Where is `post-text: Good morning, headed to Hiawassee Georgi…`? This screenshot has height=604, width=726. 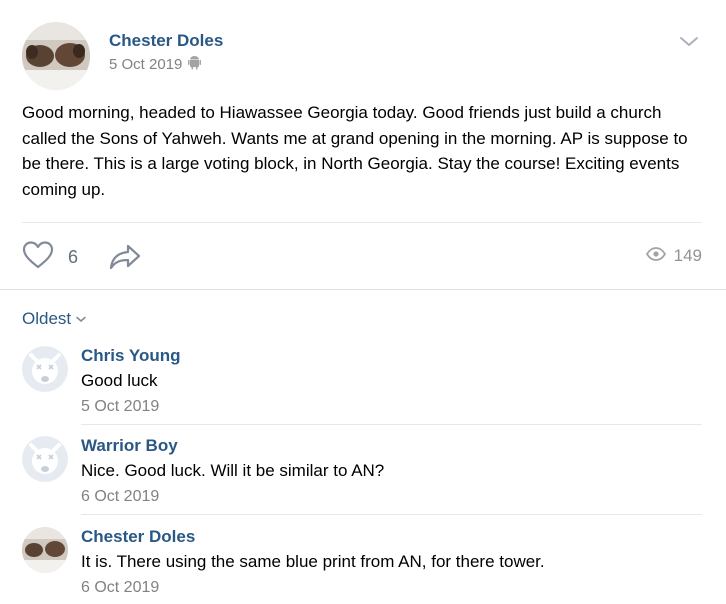
post-text: Good morning, headed to Hiawassee Georgi… is located at coordinates (355, 151).